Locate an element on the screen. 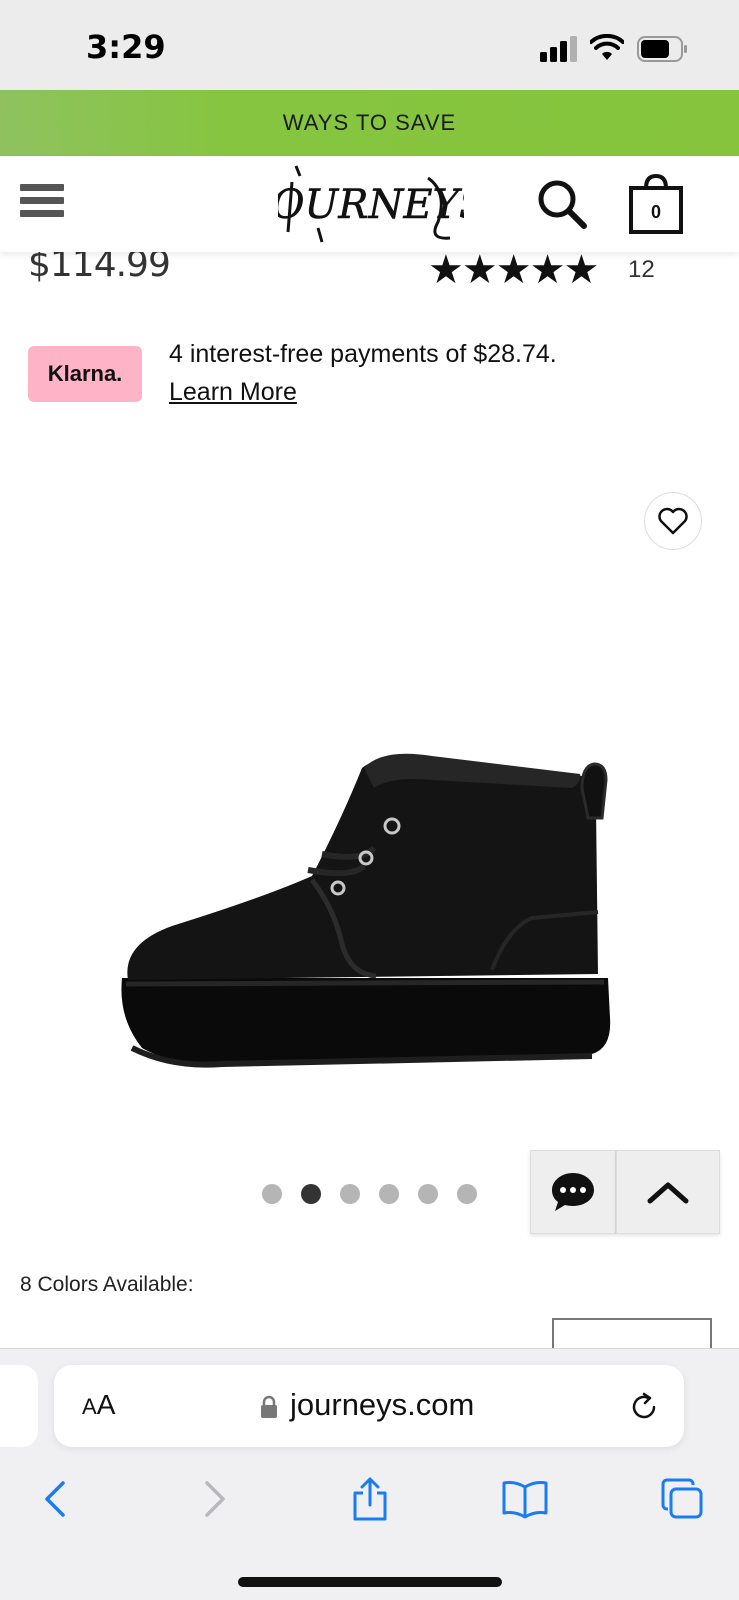  book-icon is located at coordinates (525, 1500).